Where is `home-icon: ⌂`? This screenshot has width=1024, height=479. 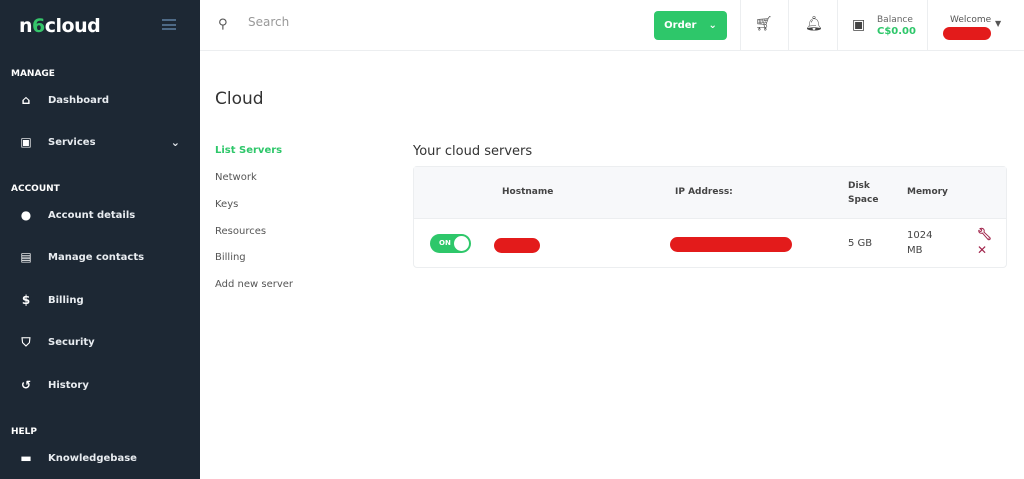 home-icon: ⌂ is located at coordinates (26, 100).